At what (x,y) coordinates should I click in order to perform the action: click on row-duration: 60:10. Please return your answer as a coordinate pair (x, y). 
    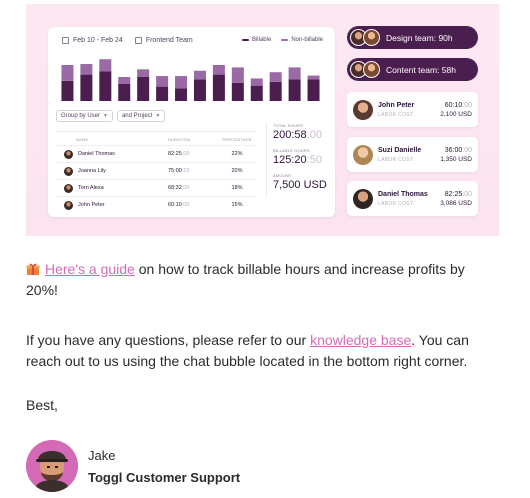
    Looking at the image, I should click on (175, 205).